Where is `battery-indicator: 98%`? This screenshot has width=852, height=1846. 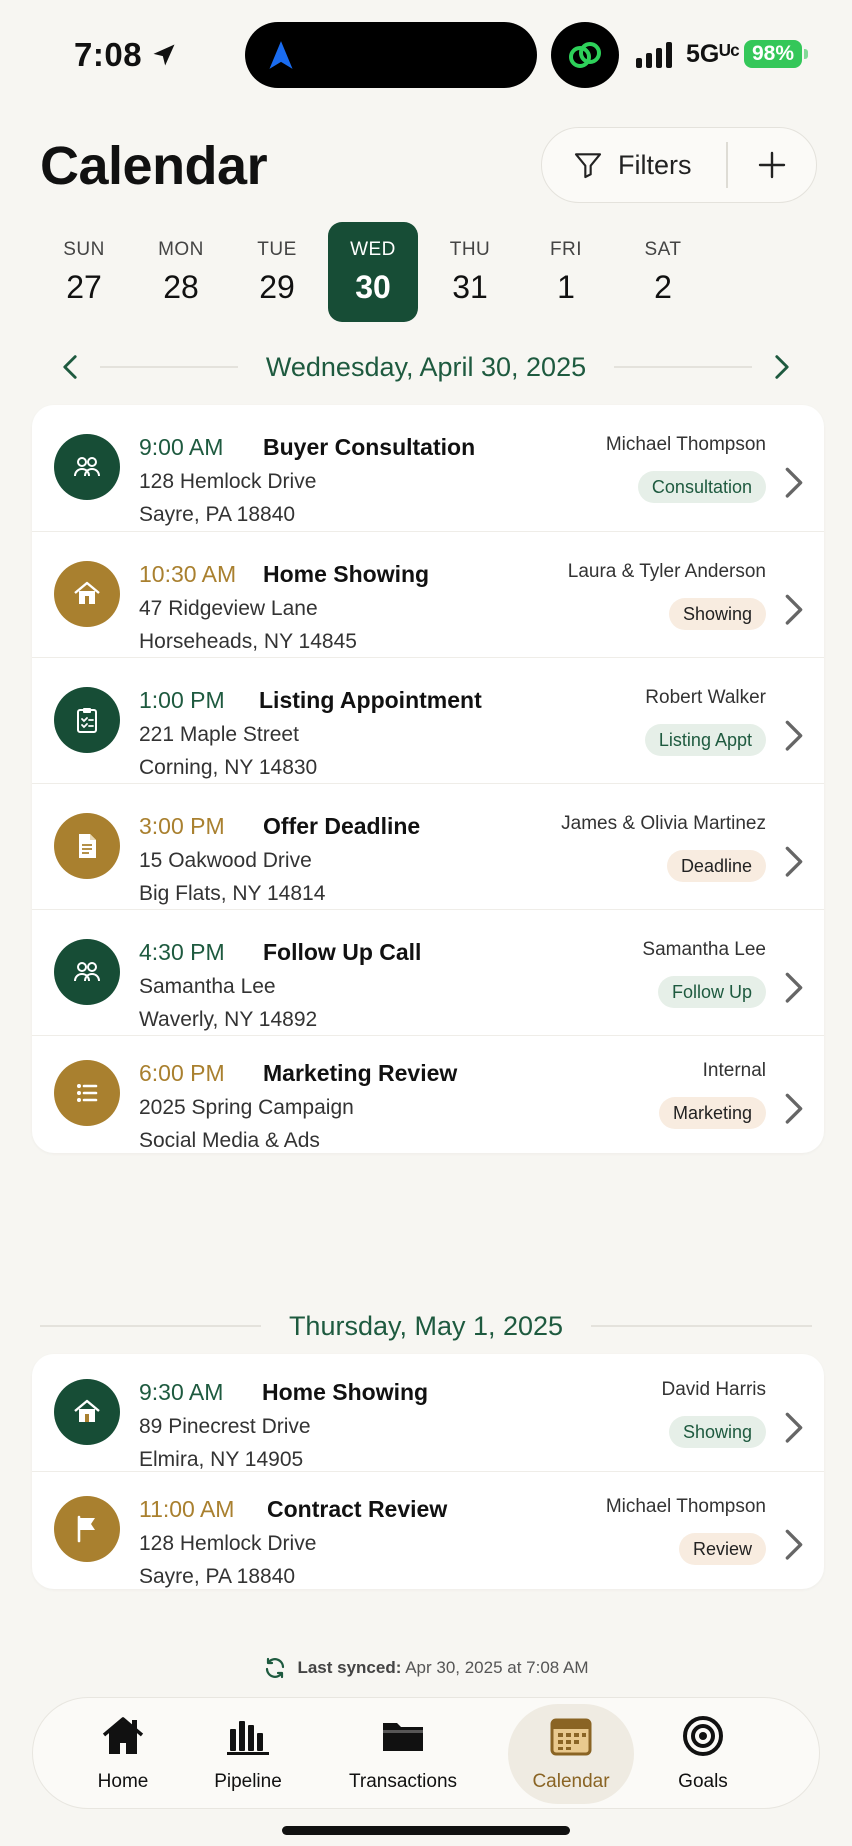
battery-indicator: 98% is located at coordinates (776, 54).